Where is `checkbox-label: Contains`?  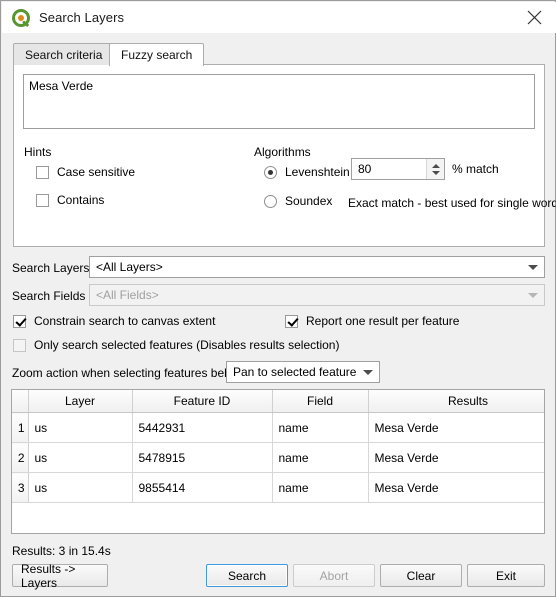 checkbox-label: Contains is located at coordinates (81, 200).